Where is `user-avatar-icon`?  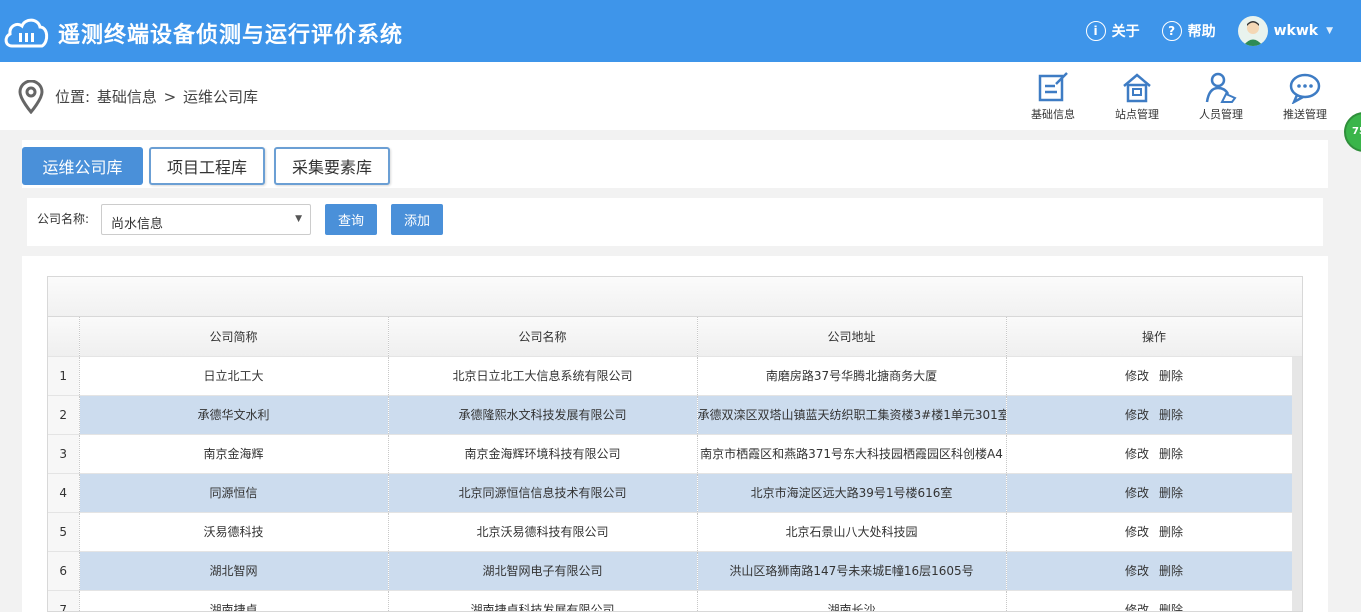
user-avatar-icon is located at coordinates (1252, 33).